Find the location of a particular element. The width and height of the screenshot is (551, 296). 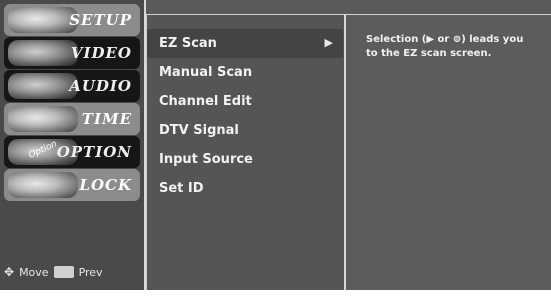

submenu-item-manual-scan: Manual Scan is located at coordinates (245, 72).